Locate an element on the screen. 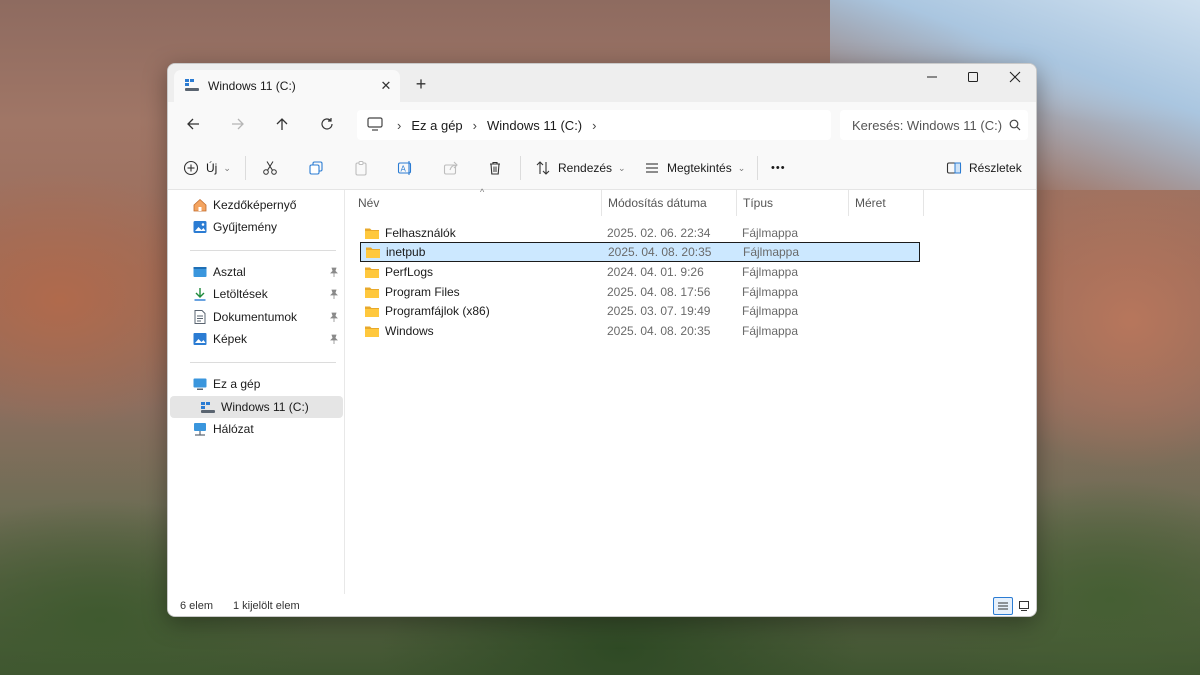  title-bar: Windows 11 (C:) ✕ + is located at coordinates (602, 83).